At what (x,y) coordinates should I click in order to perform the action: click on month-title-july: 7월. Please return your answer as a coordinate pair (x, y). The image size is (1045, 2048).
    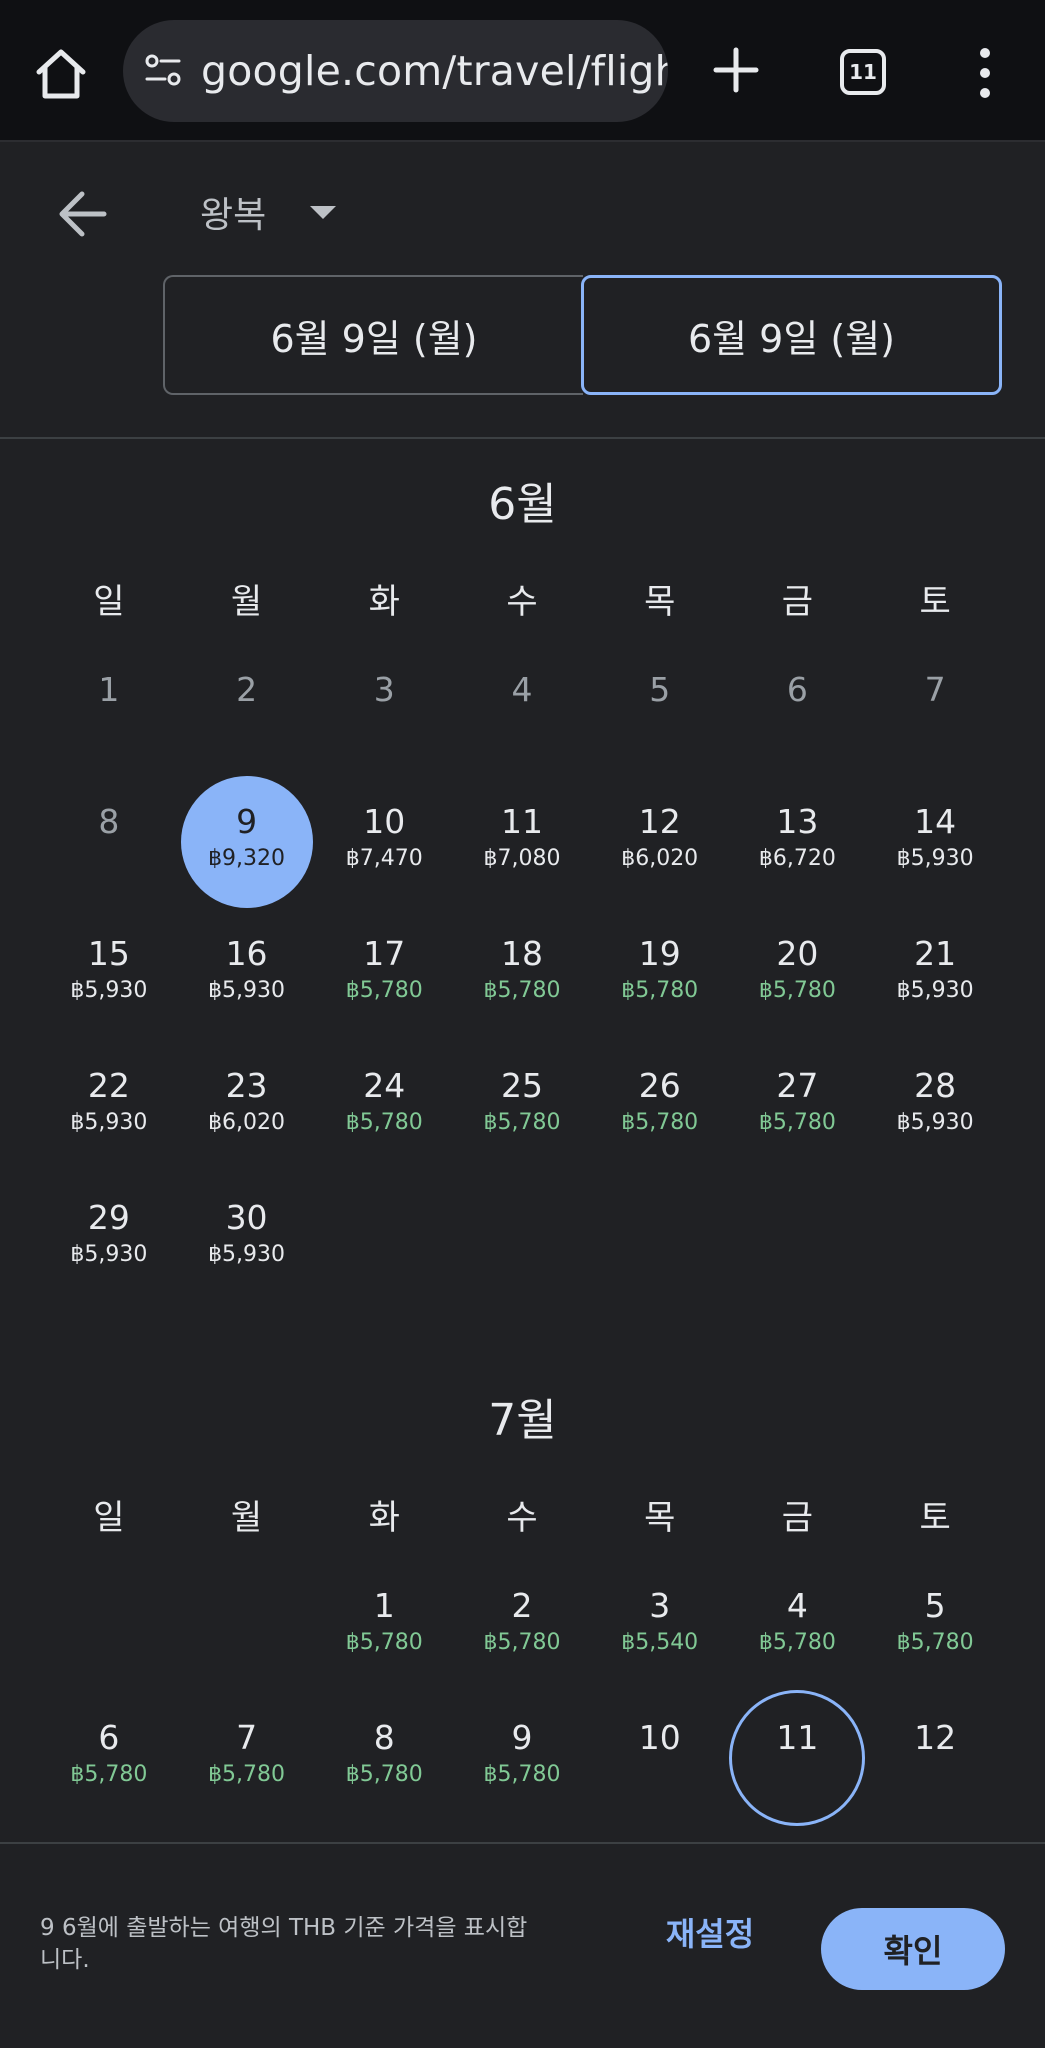
    Looking at the image, I should click on (522, 1420).